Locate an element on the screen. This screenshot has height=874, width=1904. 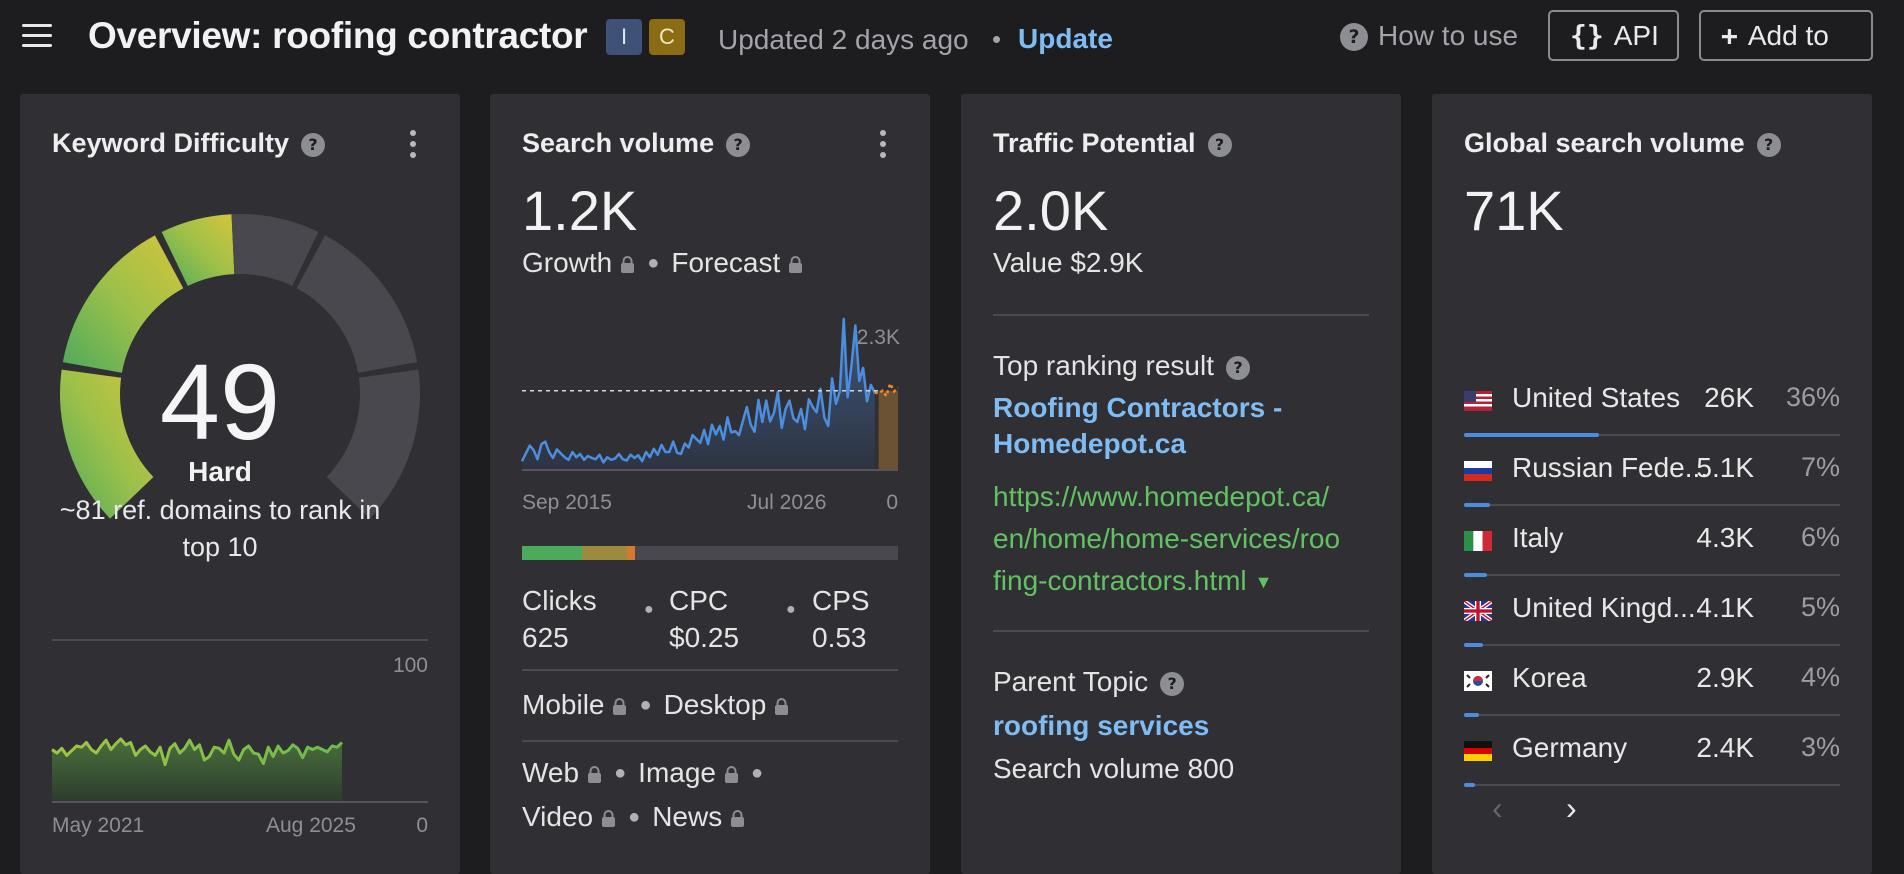
kd-title: Keyword Difficulty is located at coordinates (171, 143).